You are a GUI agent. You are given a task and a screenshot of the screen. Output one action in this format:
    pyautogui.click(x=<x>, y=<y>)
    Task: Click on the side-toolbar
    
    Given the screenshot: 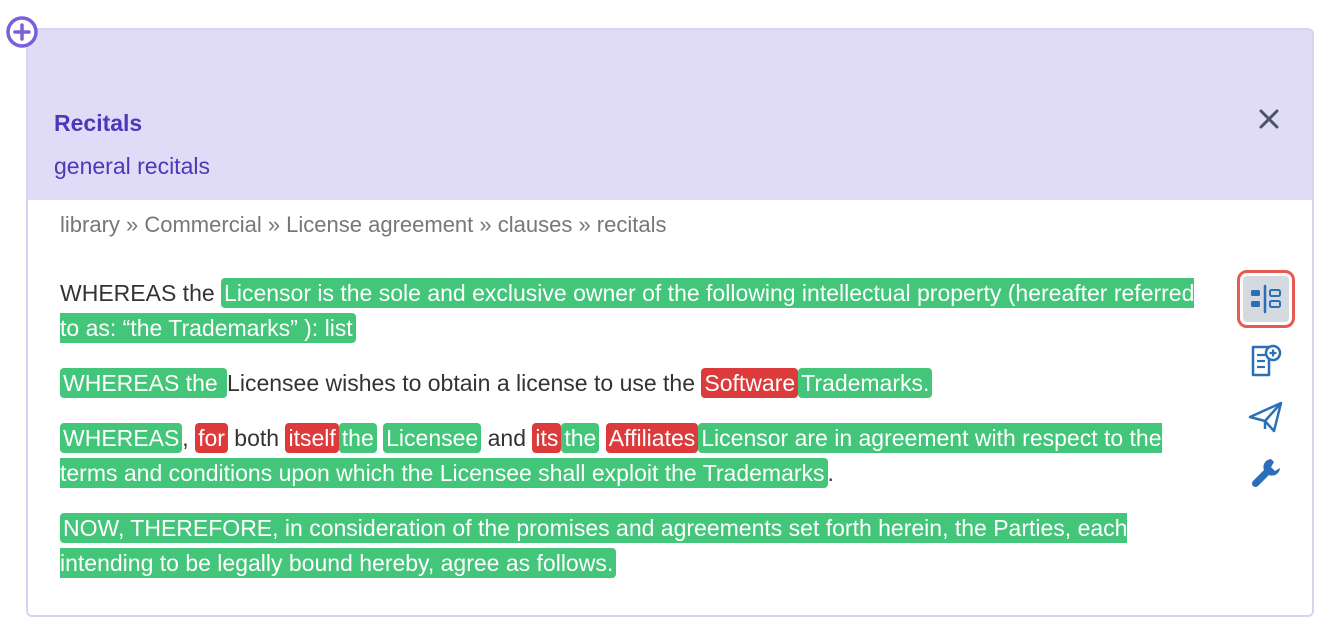 What is the action you would take?
    pyautogui.click(x=1266, y=388)
    